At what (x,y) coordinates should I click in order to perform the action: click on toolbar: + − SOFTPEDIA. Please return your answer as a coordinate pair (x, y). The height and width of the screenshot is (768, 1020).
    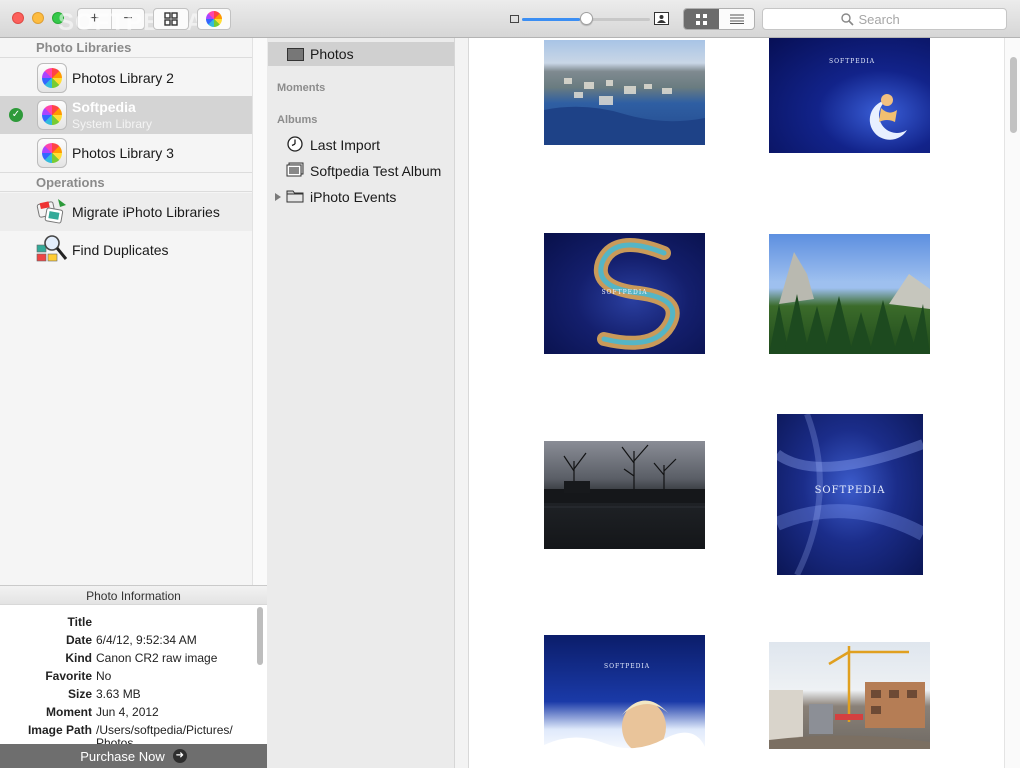
    Looking at the image, I should click on (510, 19).